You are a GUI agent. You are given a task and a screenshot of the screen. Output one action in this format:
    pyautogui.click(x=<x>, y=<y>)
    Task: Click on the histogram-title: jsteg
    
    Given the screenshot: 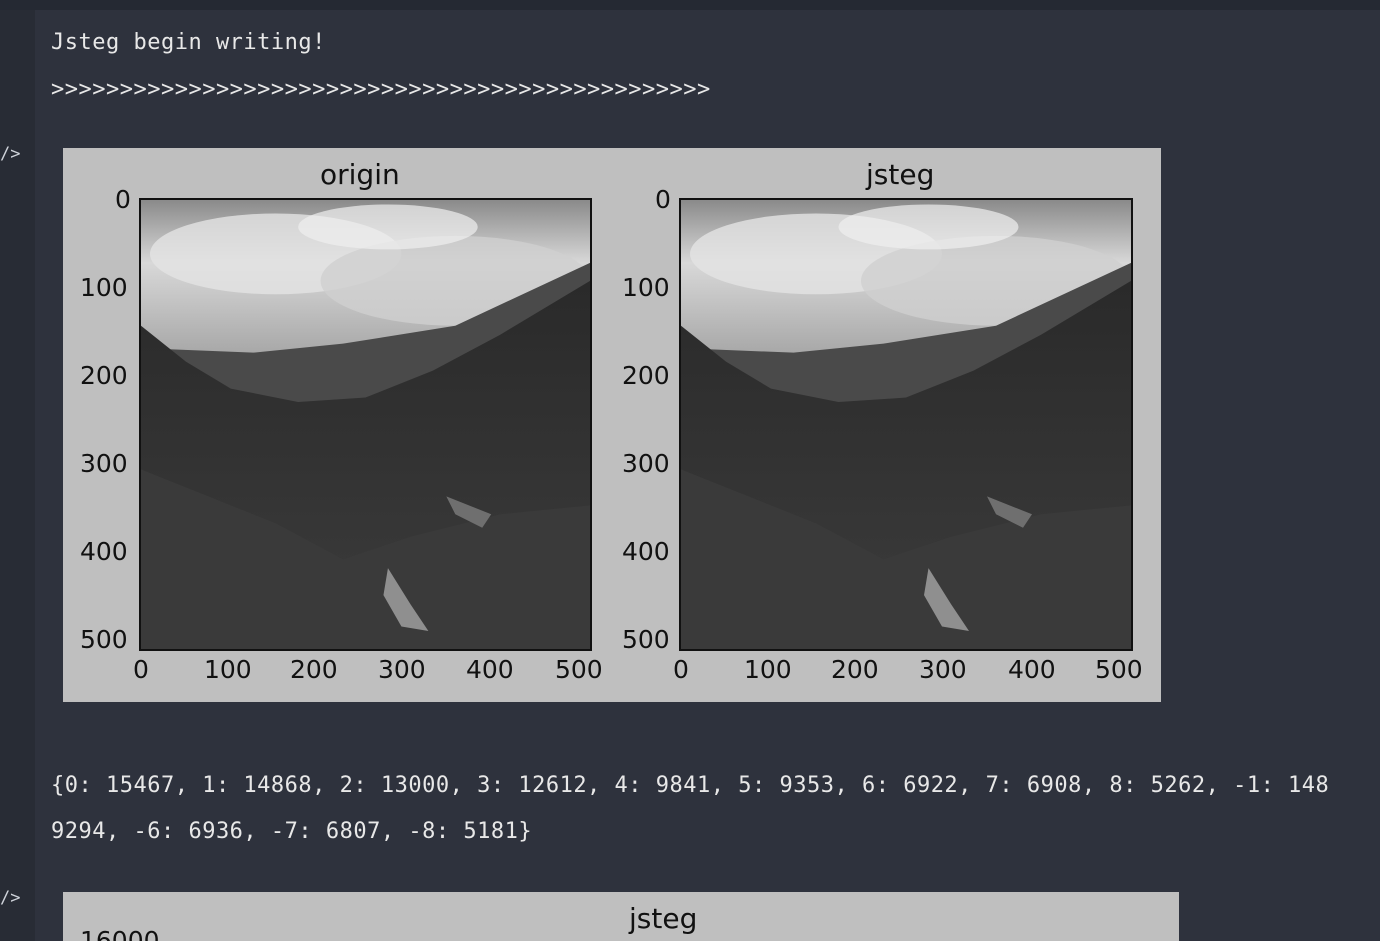 What is the action you would take?
    pyautogui.click(x=663, y=918)
    